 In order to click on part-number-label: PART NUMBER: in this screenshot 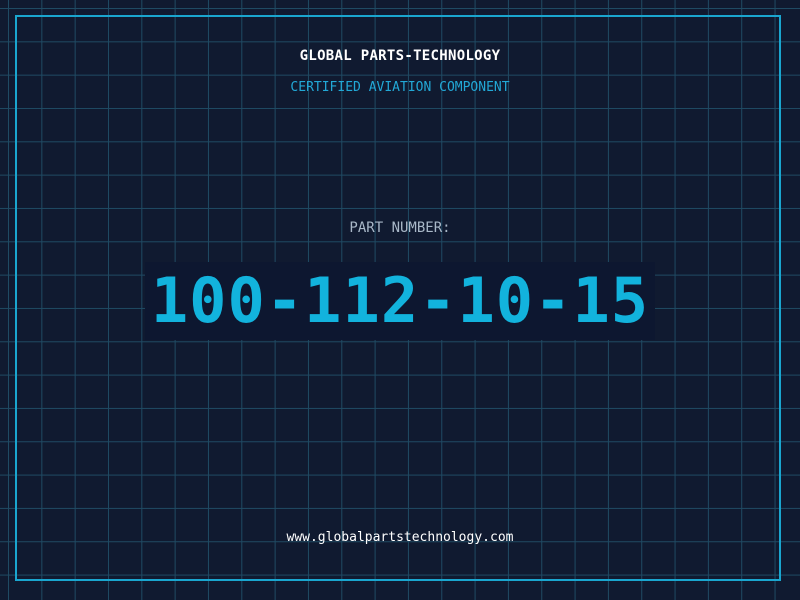, I will do `click(400, 228)`.